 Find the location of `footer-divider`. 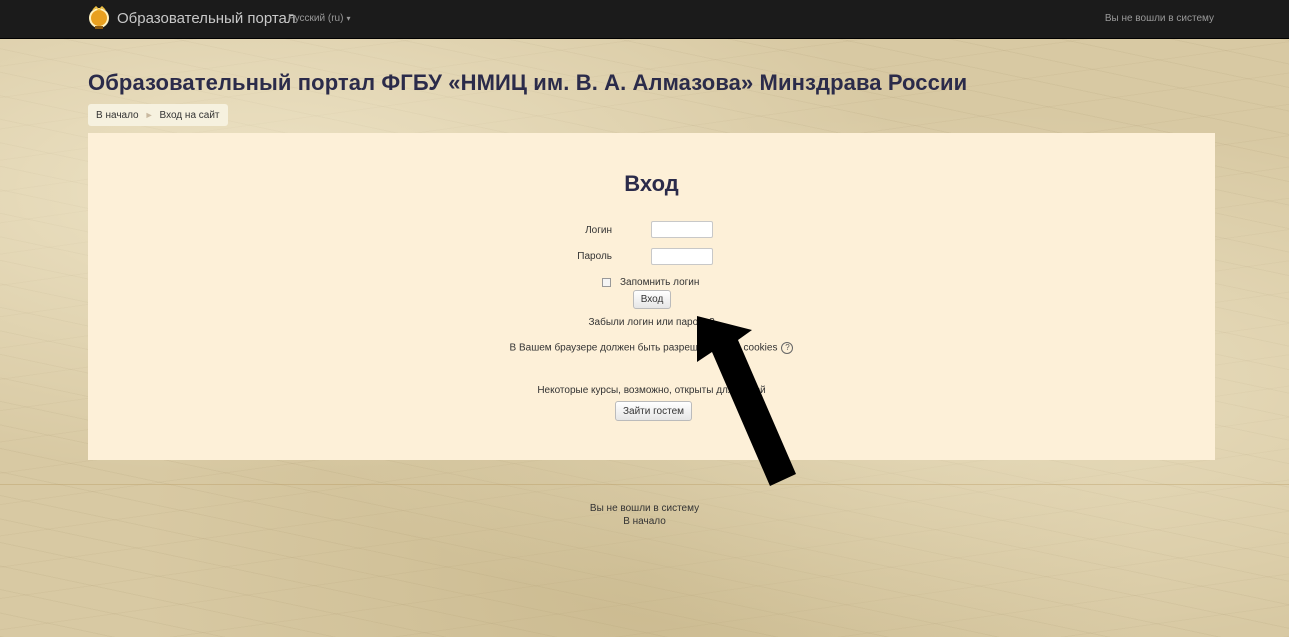

footer-divider is located at coordinates (644, 484).